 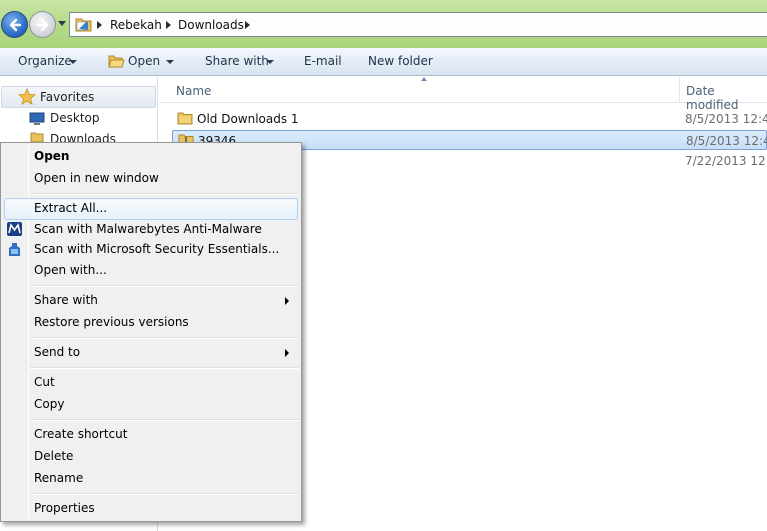 I want to click on file-name: Old Downloads 1, so click(x=248, y=119).